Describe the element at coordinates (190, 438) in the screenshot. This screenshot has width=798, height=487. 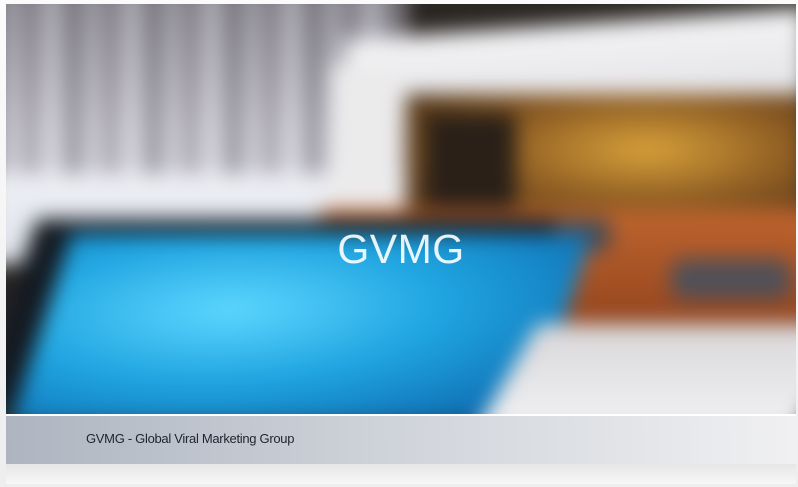
I see `slide-caption: GVMG - Global Viral Marketing Group` at that location.